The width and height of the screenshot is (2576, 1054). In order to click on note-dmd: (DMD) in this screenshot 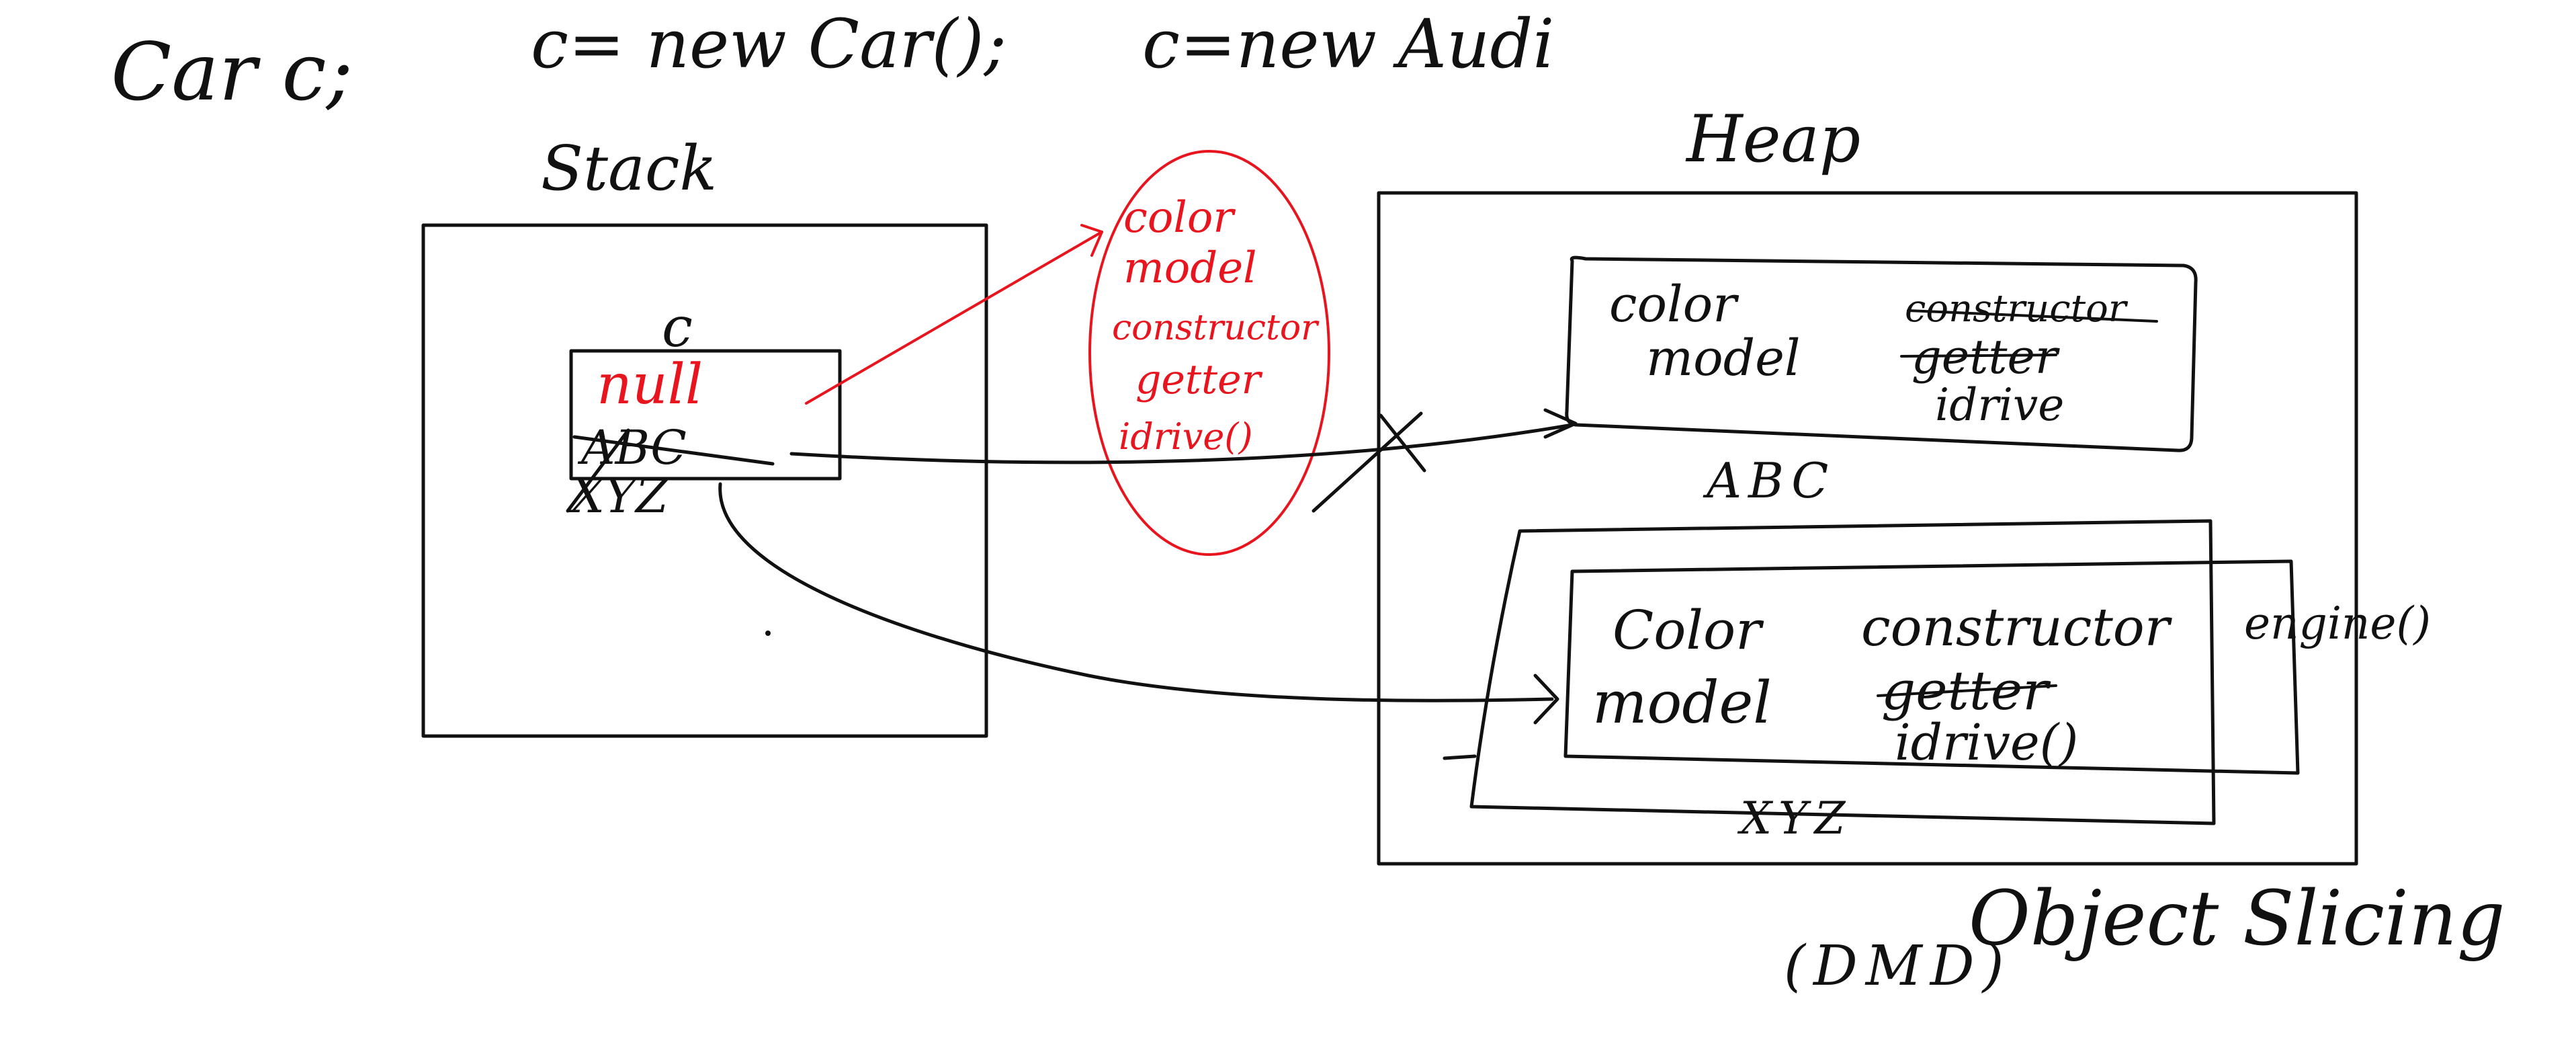, I will do `click(1898, 966)`.